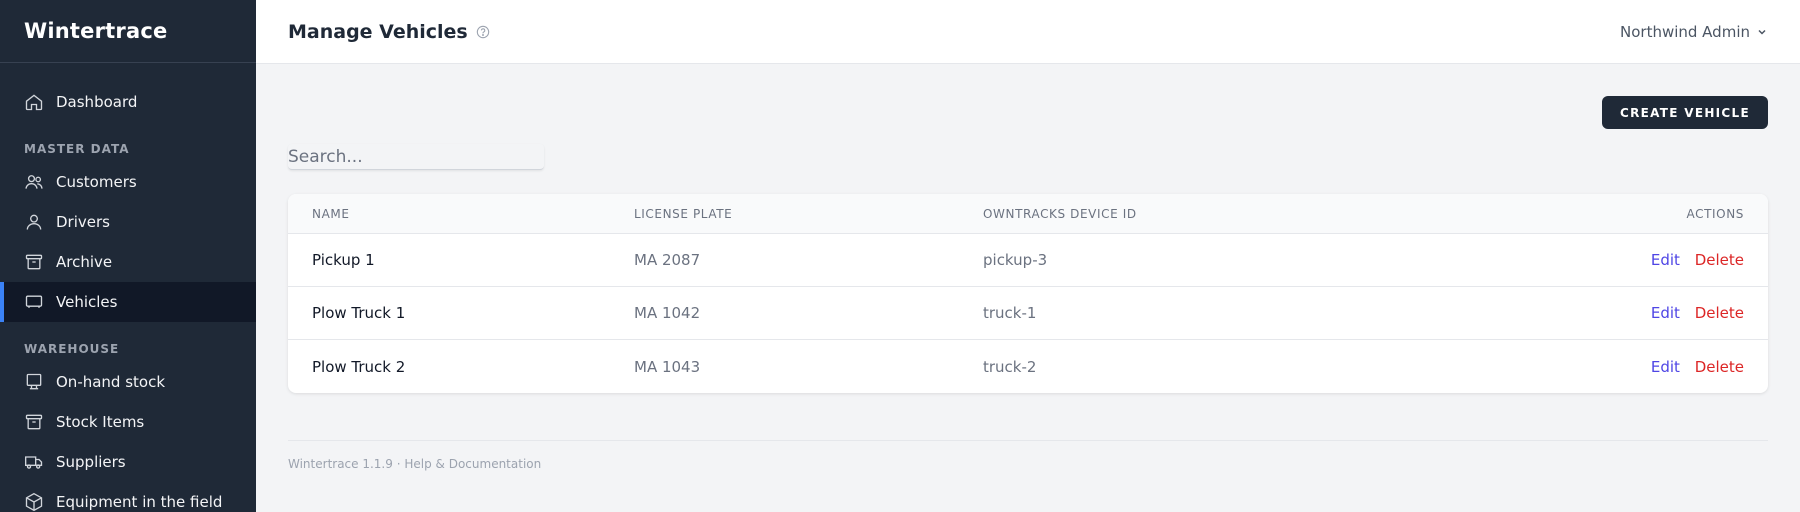 This screenshot has width=1800, height=512. I want to click on sidebar-item-customers: Customers, so click(128, 182).